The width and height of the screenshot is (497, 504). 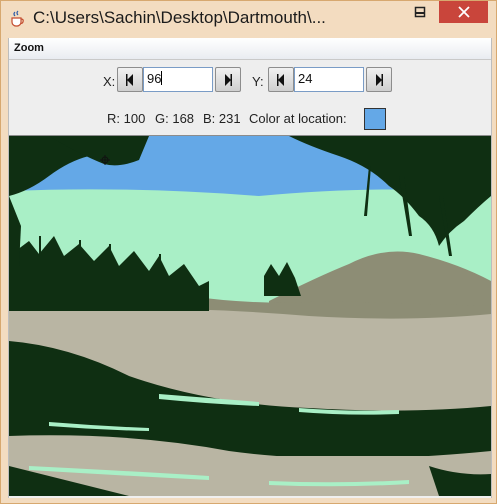 I want to click on x-field: 96, so click(x=178, y=79).